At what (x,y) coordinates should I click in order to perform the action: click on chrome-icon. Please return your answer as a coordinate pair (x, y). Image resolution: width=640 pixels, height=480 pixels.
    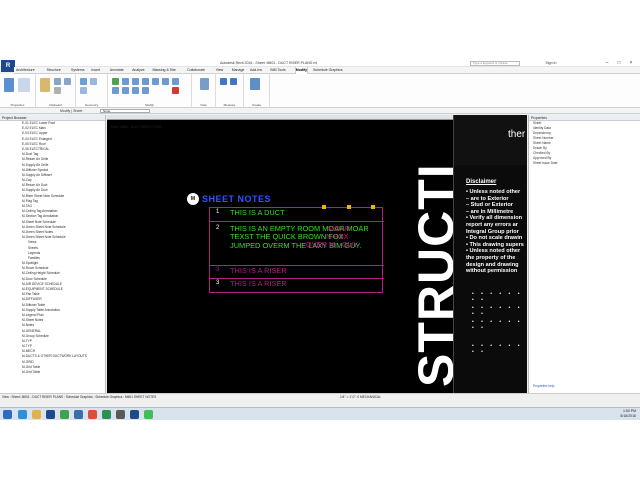
    Looking at the image, I should click on (92, 414).